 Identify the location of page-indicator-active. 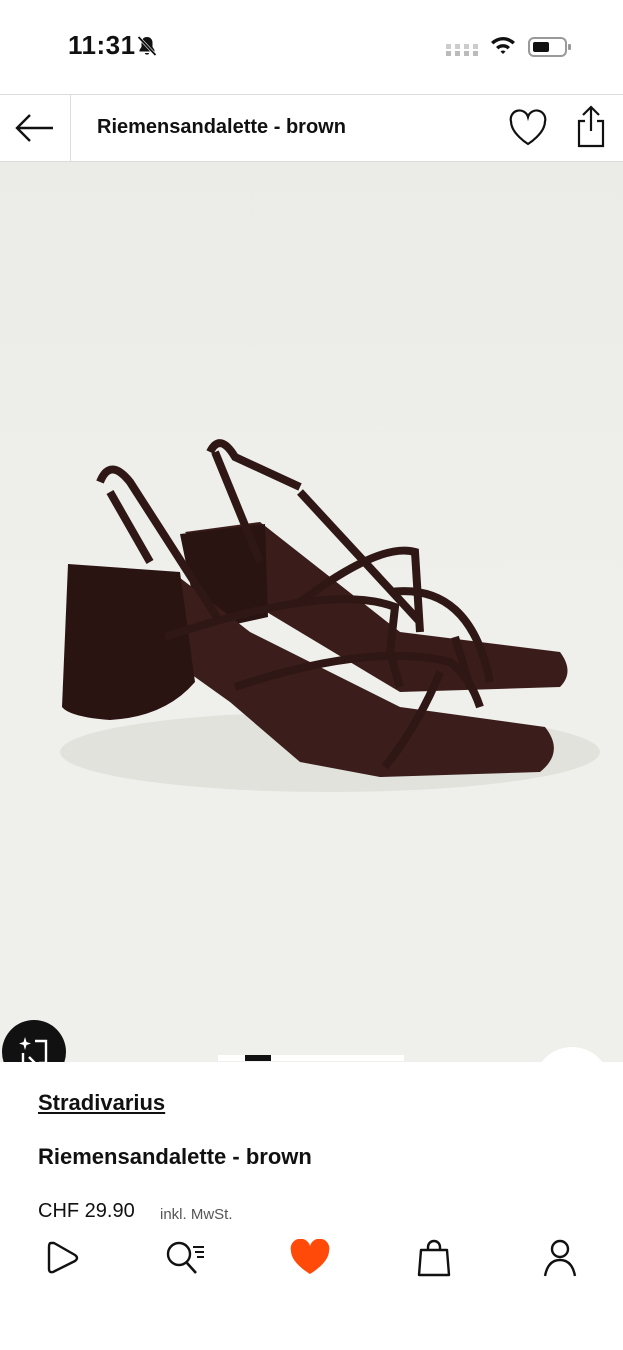
(258, 1058).